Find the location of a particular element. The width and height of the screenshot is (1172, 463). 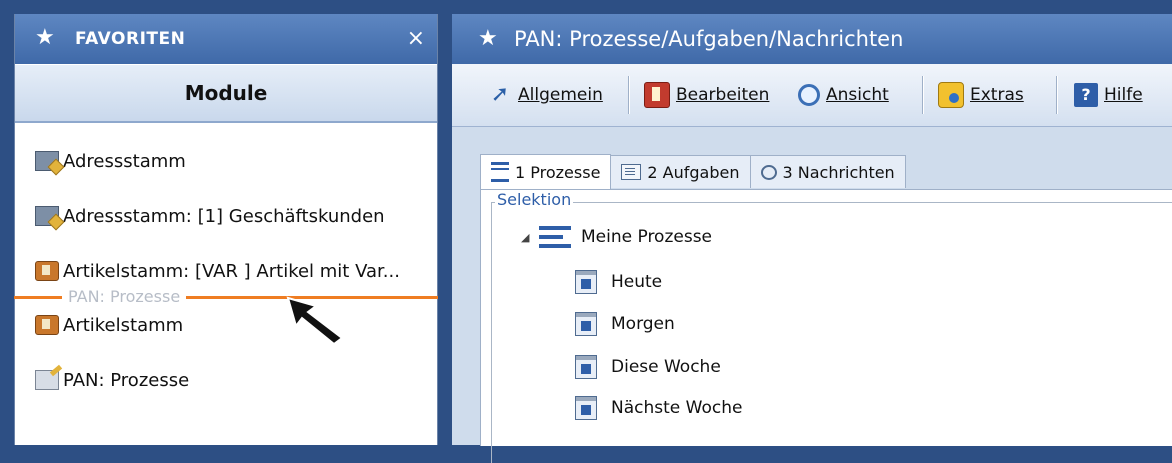

process-icon is located at coordinates (47, 380).